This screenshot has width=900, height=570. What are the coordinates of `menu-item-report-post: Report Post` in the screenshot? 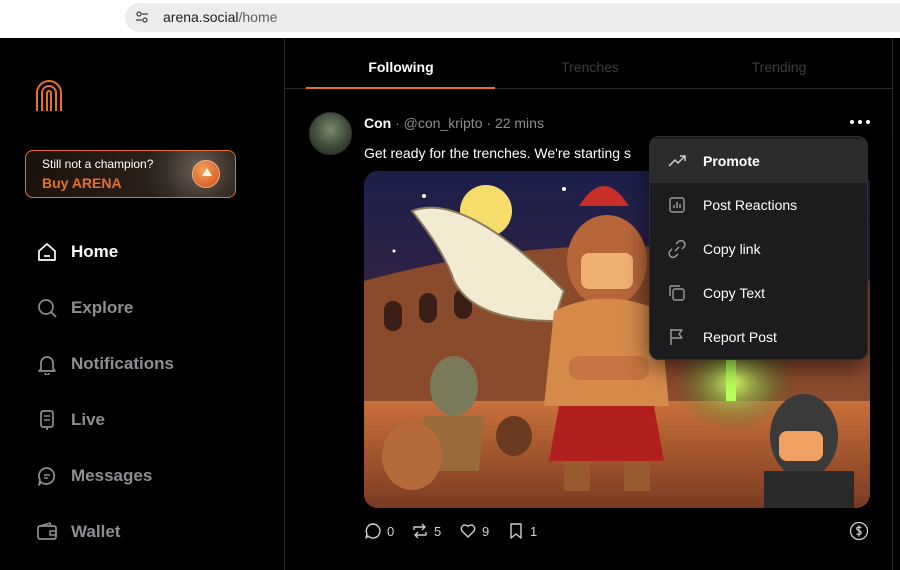 It's located at (758, 337).